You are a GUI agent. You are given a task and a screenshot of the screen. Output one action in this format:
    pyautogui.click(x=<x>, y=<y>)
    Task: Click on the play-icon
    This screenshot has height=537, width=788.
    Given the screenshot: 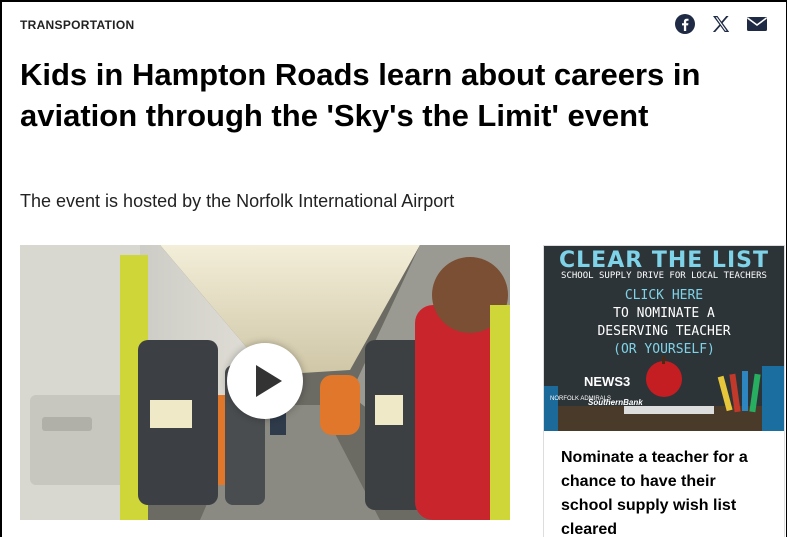 What is the action you would take?
    pyautogui.click(x=268, y=381)
    